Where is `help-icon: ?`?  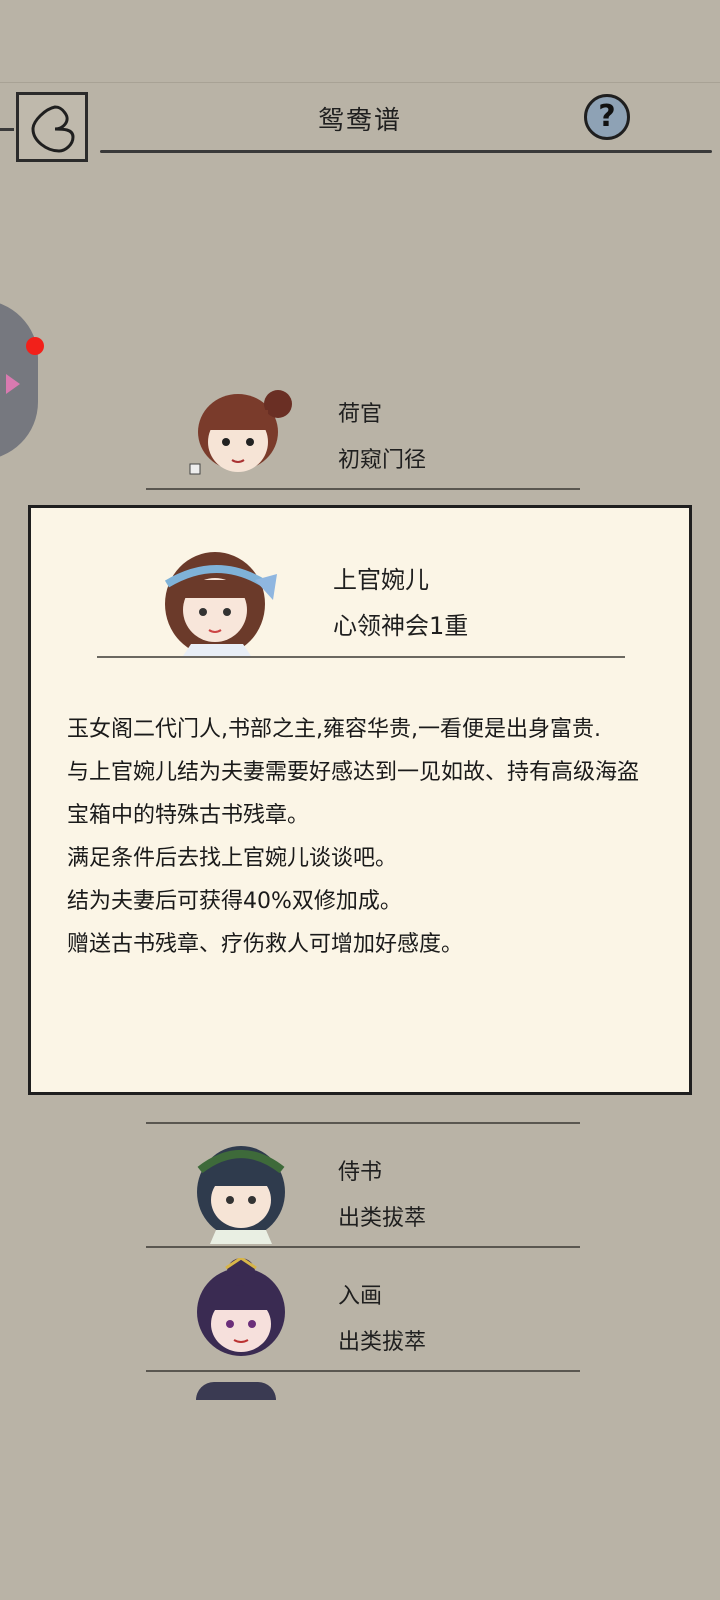 help-icon: ? is located at coordinates (607, 116).